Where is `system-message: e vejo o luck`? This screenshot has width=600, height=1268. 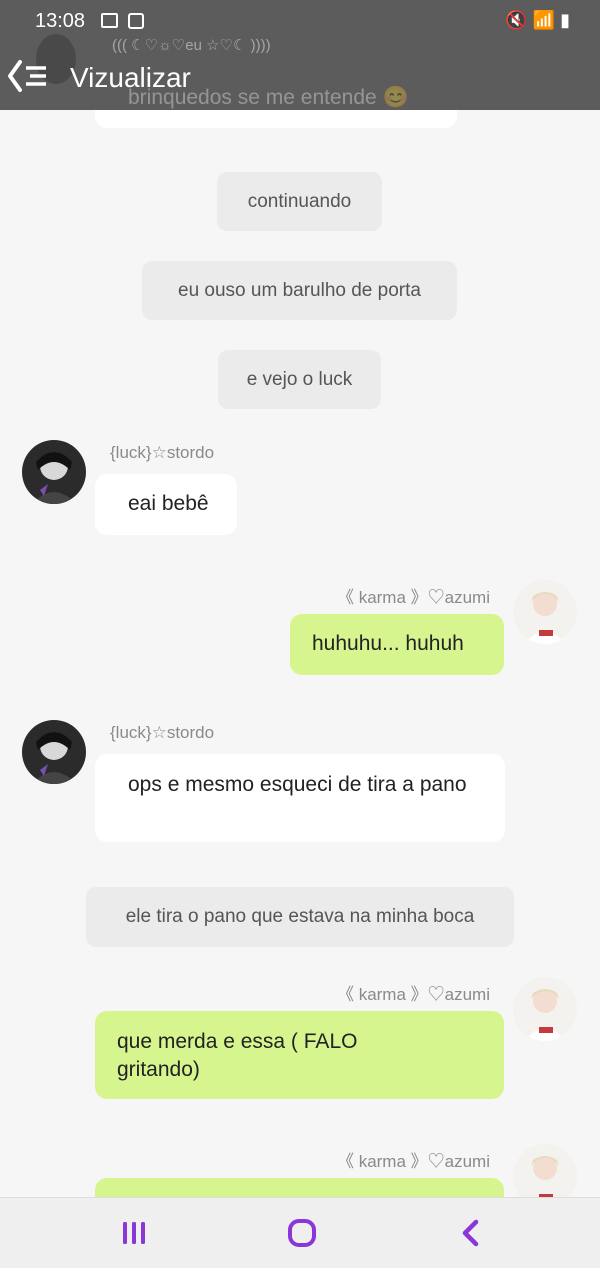
system-message: e vejo o luck is located at coordinates (299, 379).